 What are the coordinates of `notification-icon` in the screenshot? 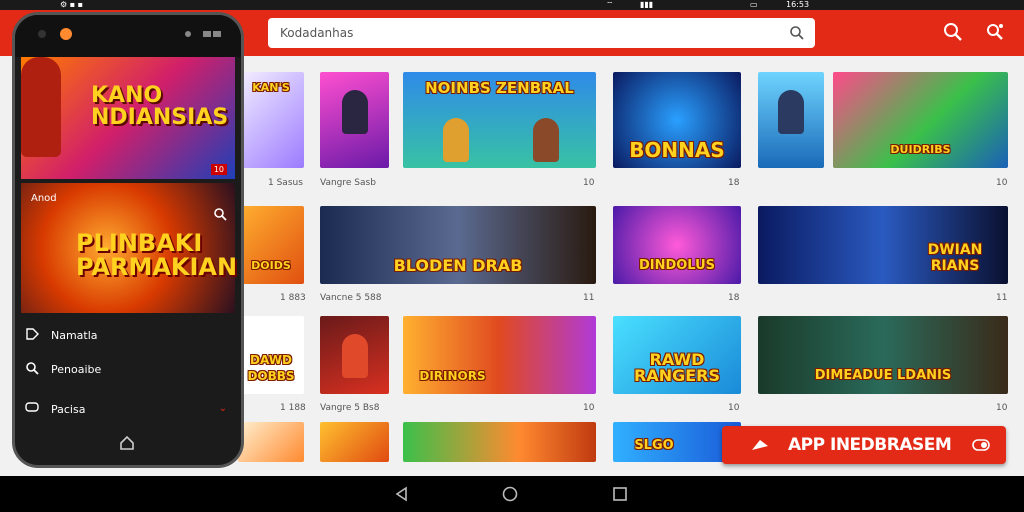 It's located at (188, 34).